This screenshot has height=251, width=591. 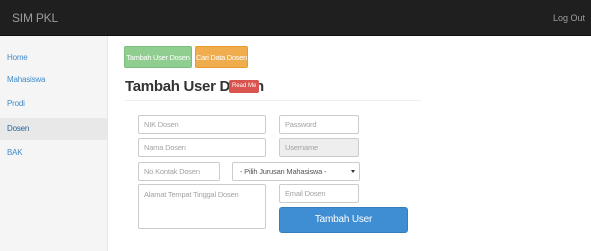 I want to click on logout-link: Log Out, so click(x=569, y=18).